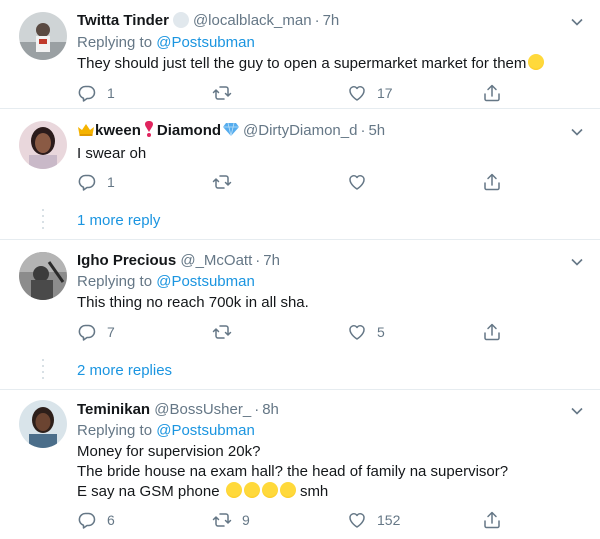 This screenshot has height=539, width=600. Describe the element at coordinates (252, 20) in the screenshot. I see `author-handle: @localblack_man` at that location.